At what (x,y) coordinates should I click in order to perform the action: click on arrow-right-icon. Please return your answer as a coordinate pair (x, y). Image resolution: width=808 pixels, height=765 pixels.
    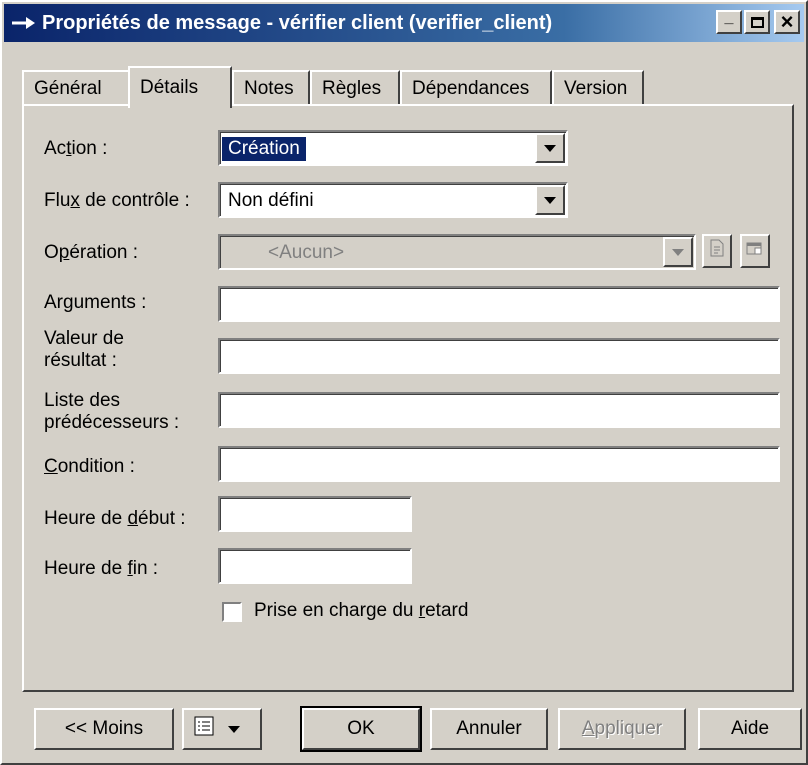
    Looking at the image, I should click on (23, 23).